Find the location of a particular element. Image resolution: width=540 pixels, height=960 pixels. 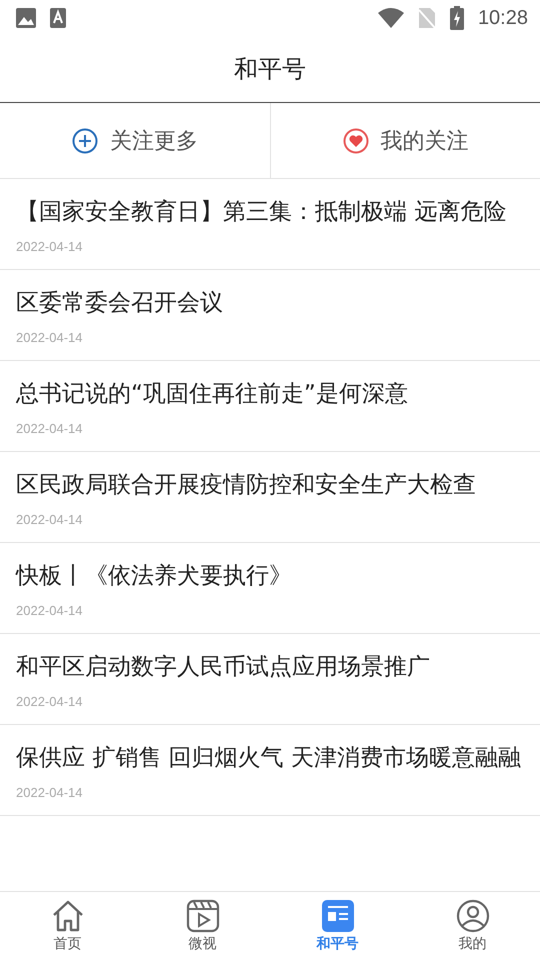

add-icon is located at coordinates (85, 141).